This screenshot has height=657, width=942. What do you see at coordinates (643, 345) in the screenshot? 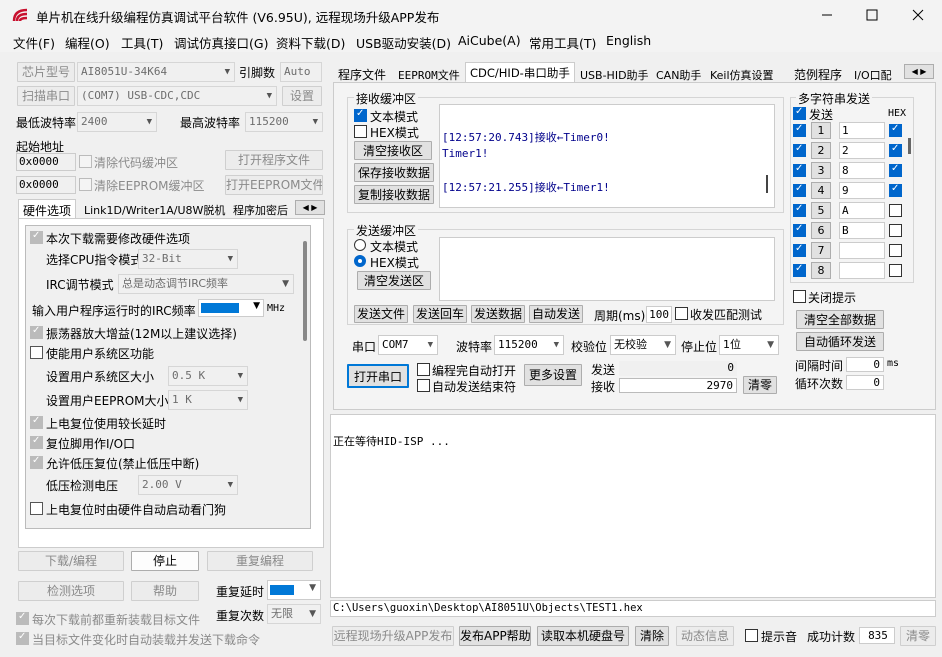
I see `parity-select: 无校验 ▼` at bounding box center [643, 345].